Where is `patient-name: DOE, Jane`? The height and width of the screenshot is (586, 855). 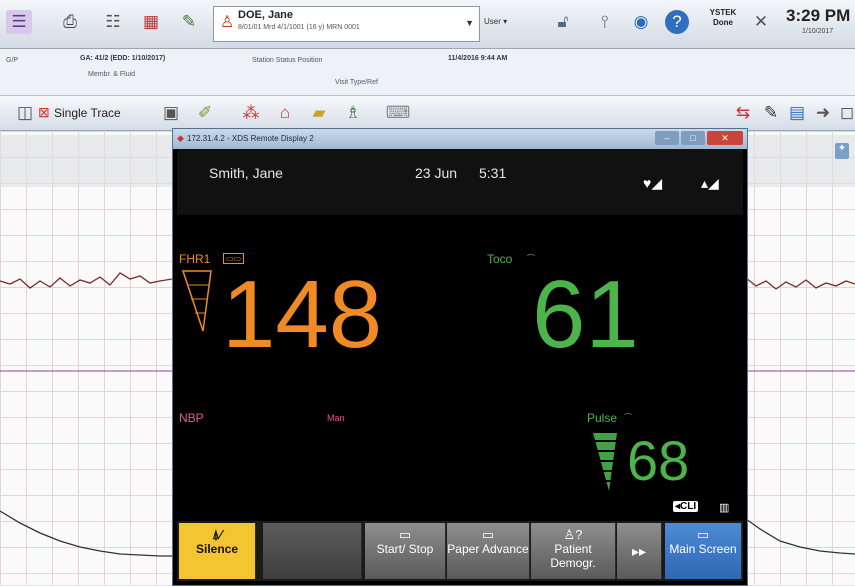 patient-name: DOE, Jane is located at coordinates (266, 15).